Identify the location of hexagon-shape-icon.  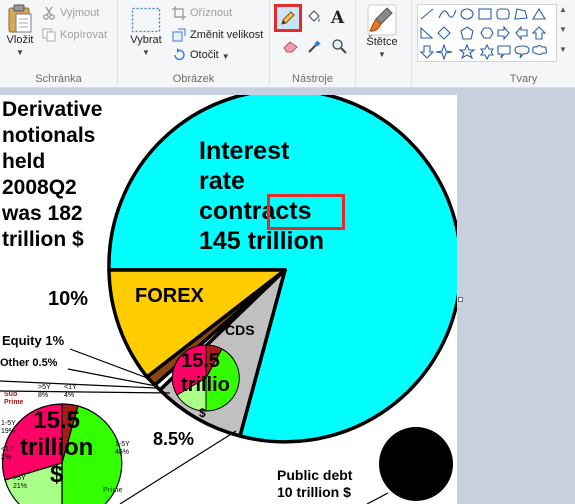
(487, 33).